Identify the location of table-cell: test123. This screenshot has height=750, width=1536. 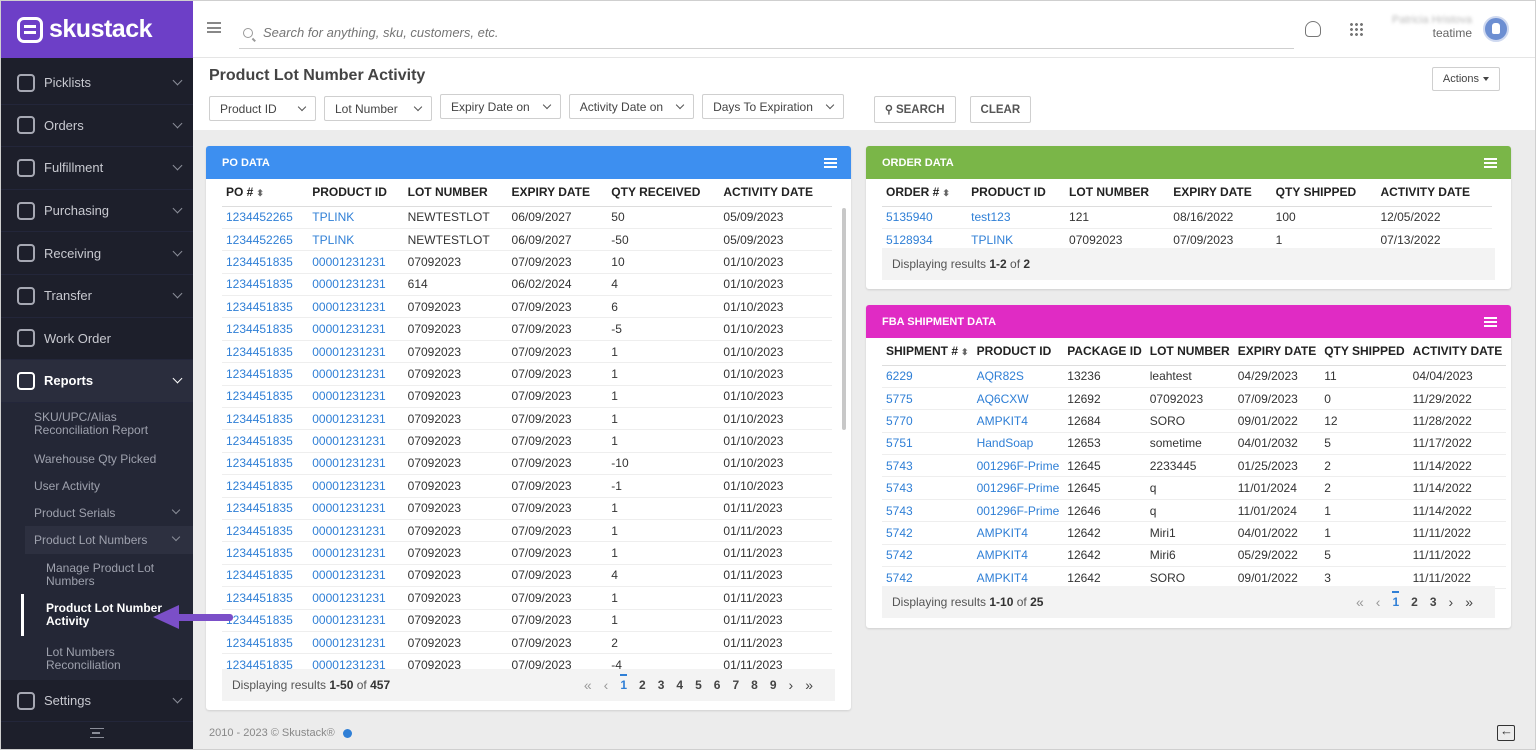
(1016, 217).